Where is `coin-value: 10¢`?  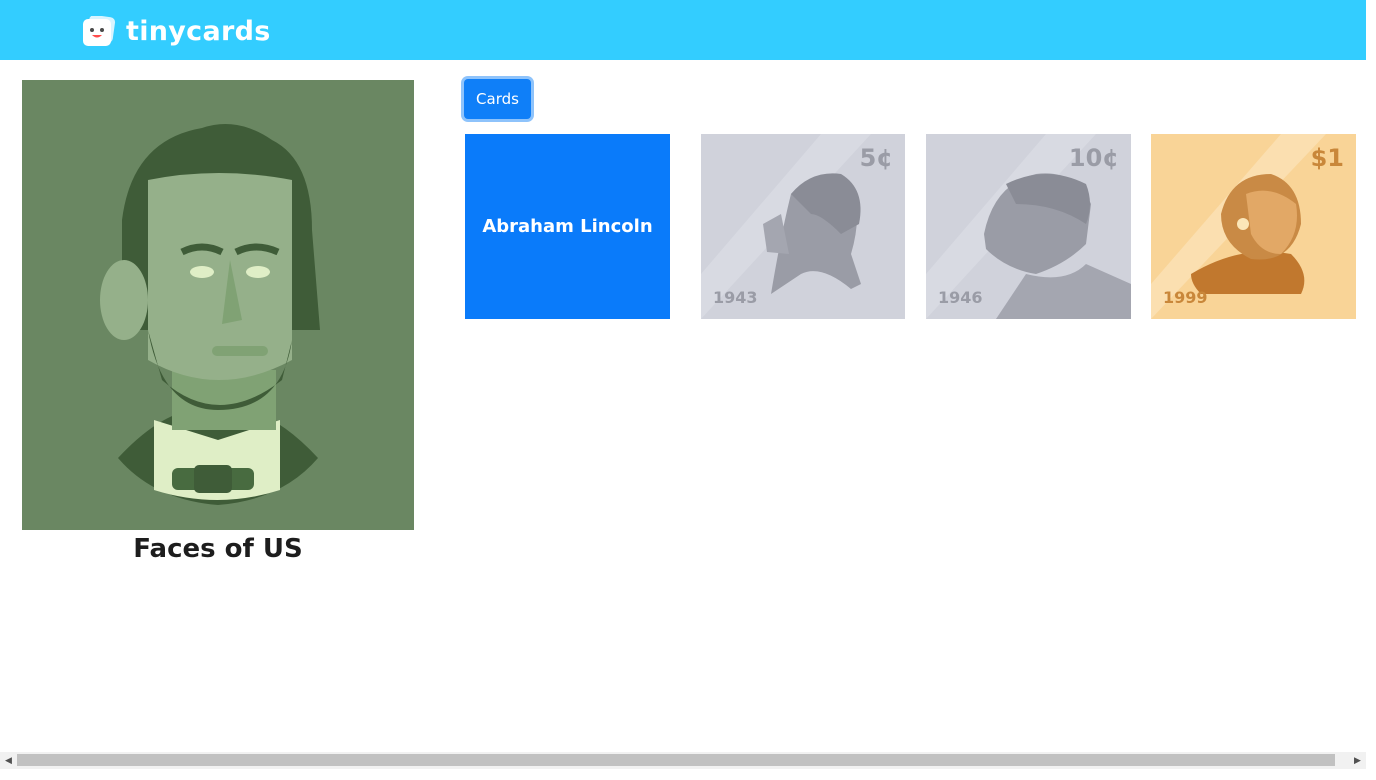
coin-value: 10¢ is located at coordinates (1093, 158).